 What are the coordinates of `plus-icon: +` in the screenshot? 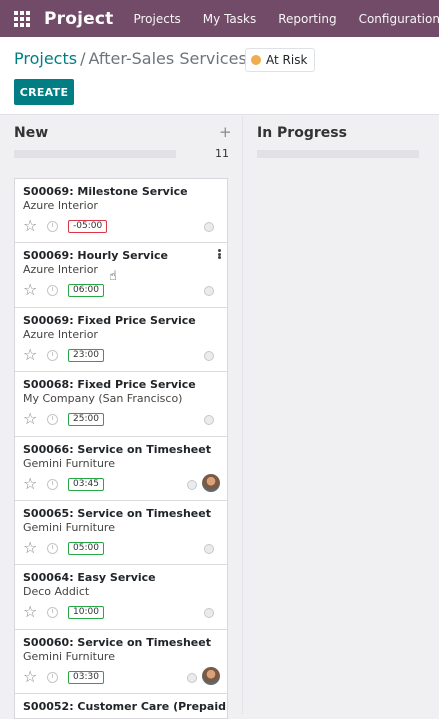 It's located at (225, 132).